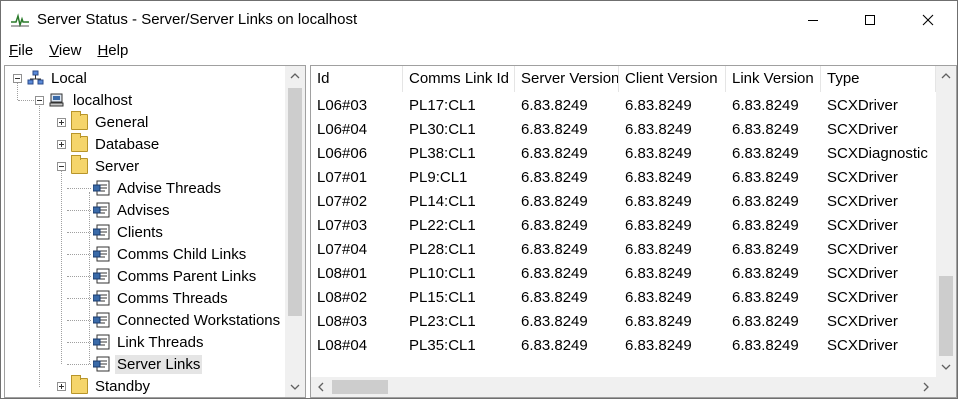 This screenshot has width=958, height=399. Describe the element at coordinates (342, 225) in the screenshot. I see `cell-id: L07#03` at that location.